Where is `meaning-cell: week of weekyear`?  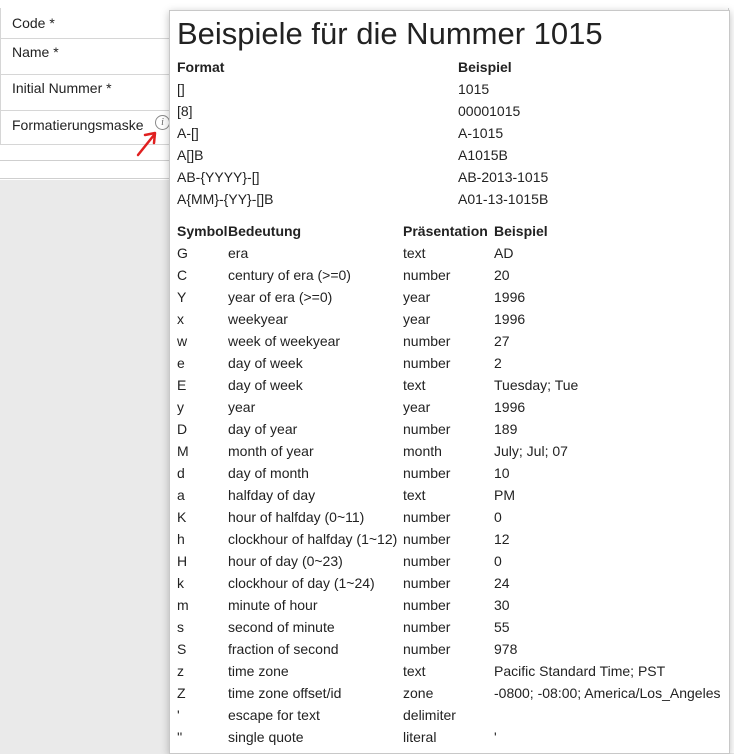
meaning-cell: week of weekyear is located at coordinates (284, 341).